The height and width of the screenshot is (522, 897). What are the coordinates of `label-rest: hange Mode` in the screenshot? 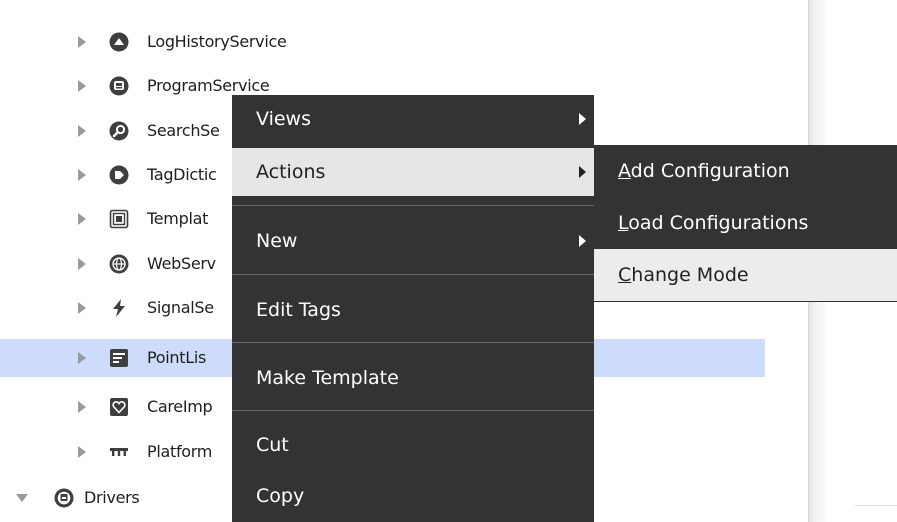 It's located at (690, 275).